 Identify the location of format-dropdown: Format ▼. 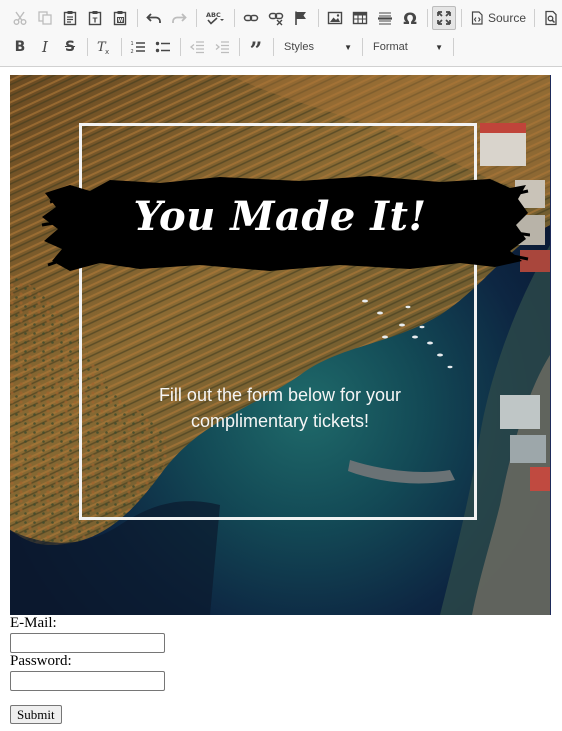
(408, 47).